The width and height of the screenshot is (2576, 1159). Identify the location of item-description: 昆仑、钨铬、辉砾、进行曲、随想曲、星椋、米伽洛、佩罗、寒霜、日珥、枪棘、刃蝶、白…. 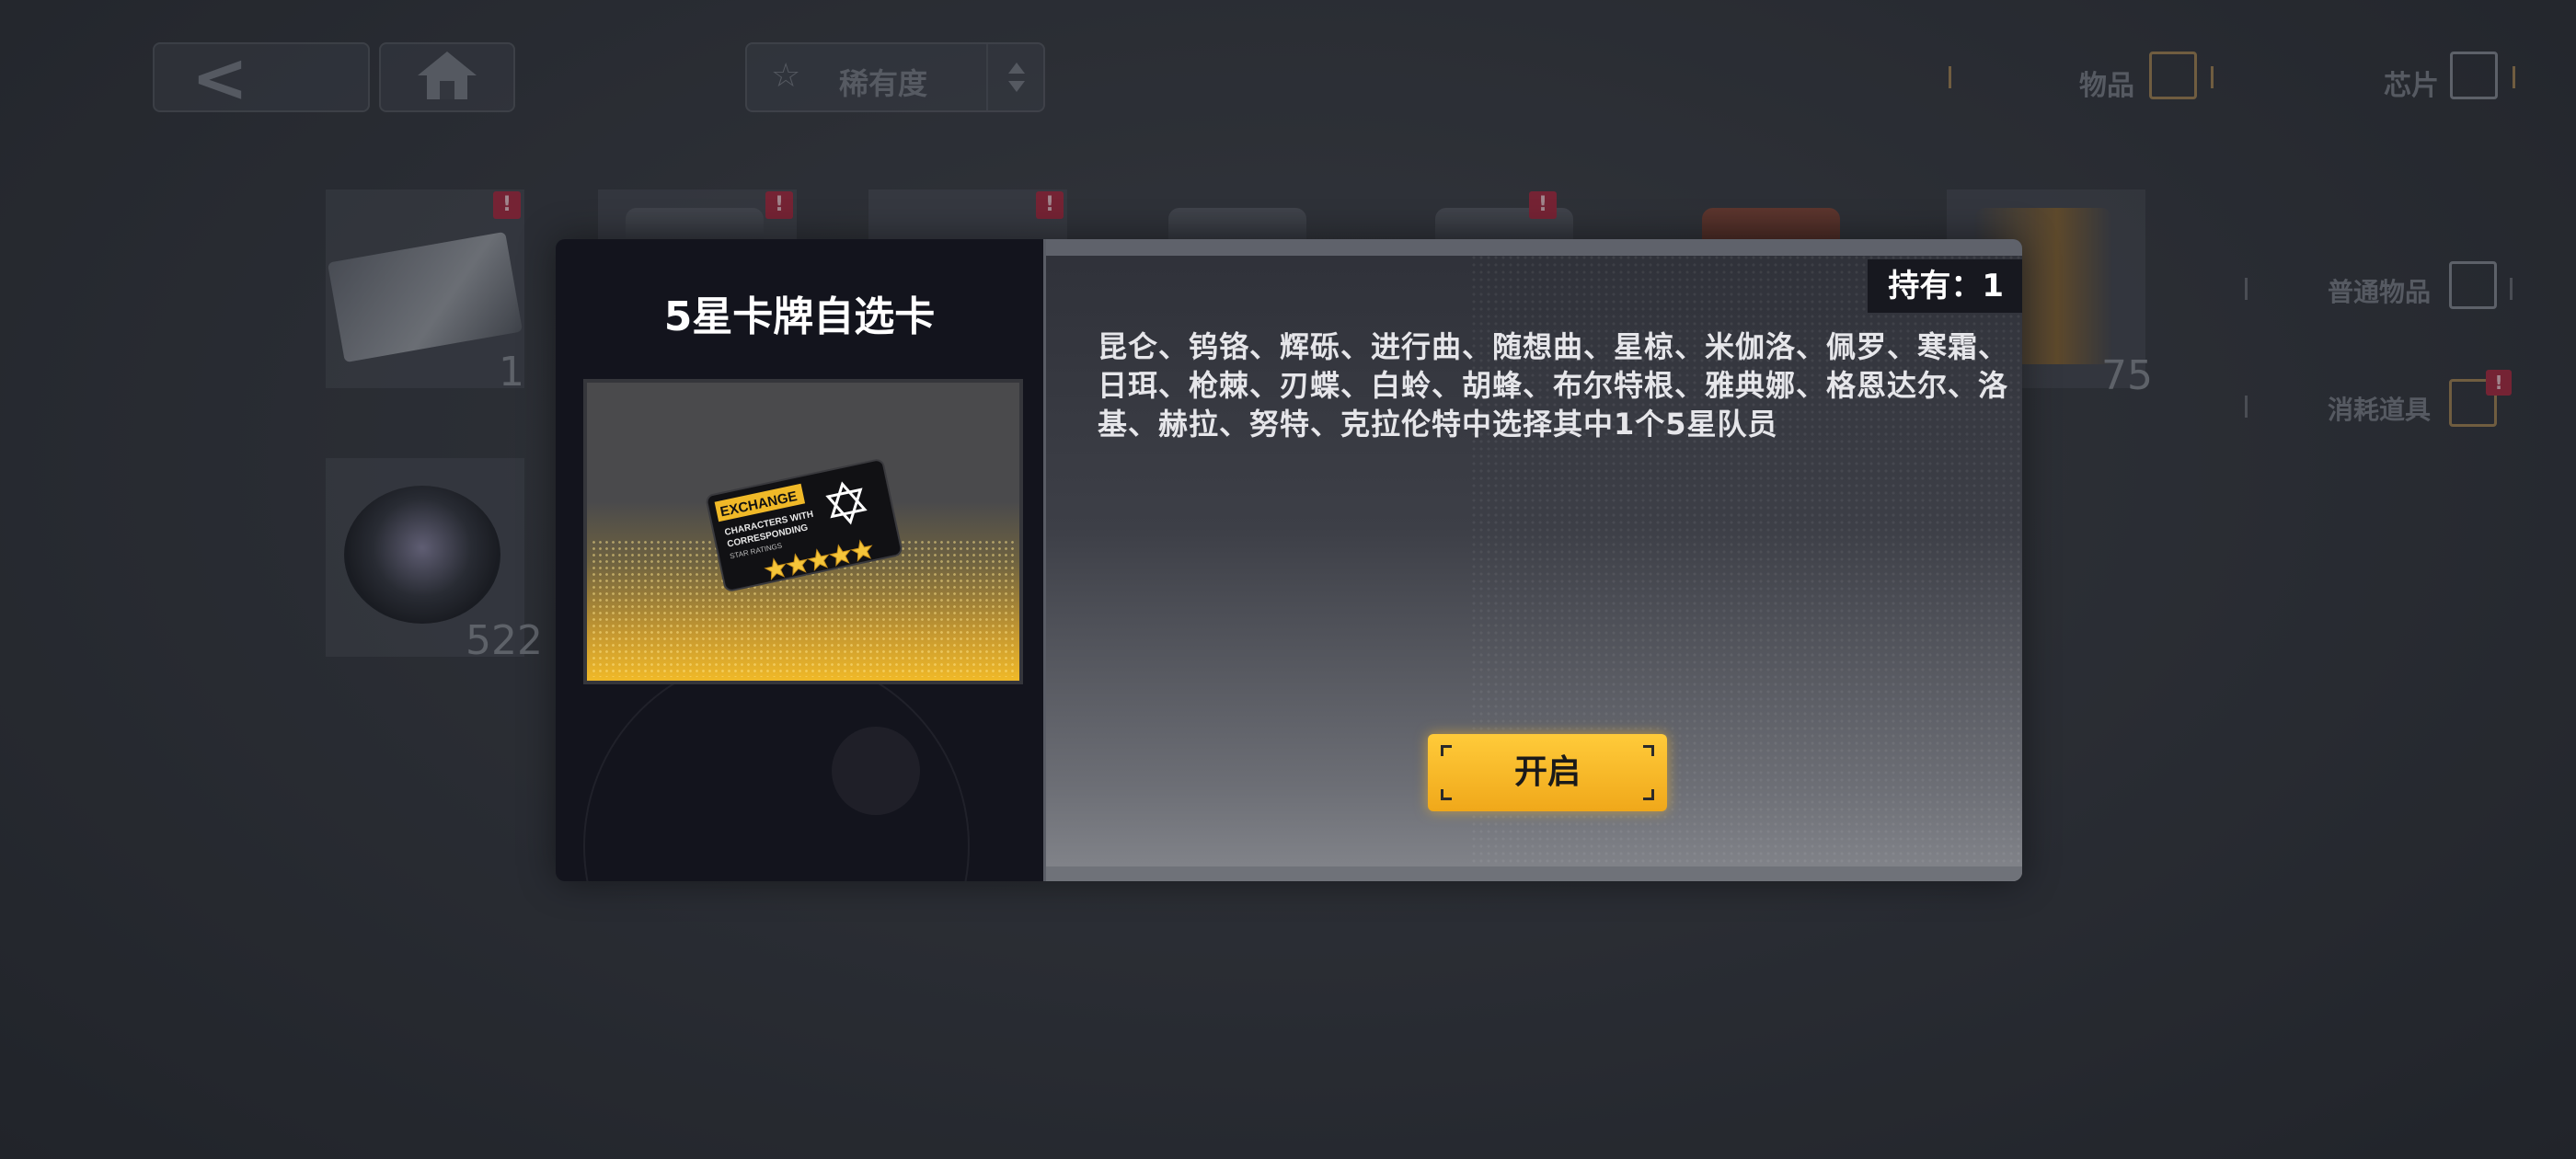
(1553, 385).